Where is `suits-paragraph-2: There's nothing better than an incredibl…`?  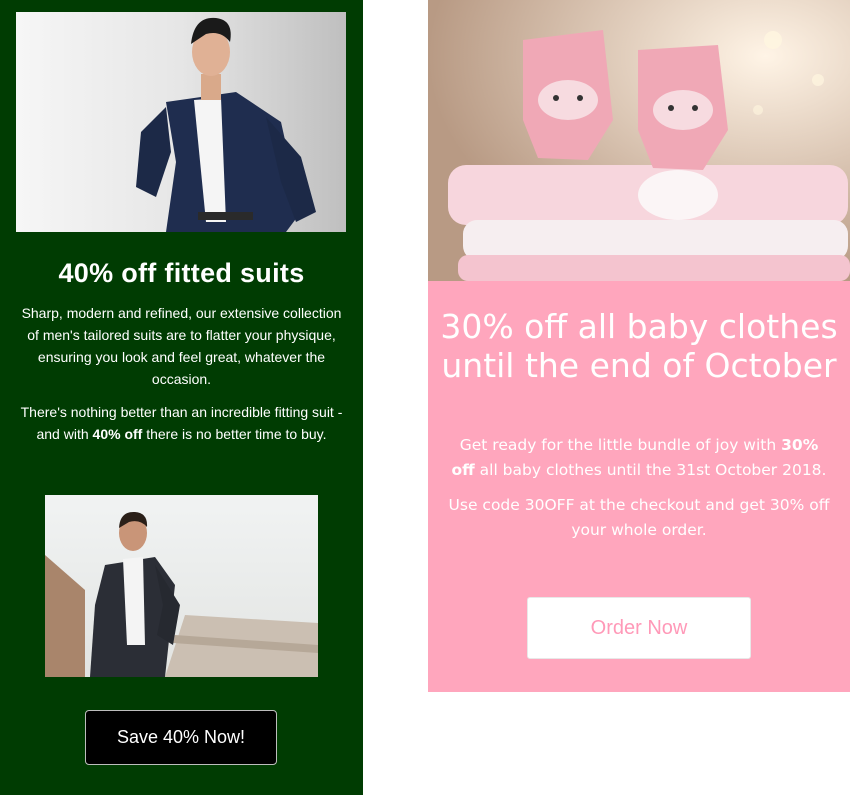 suits-paragraph-2: There's nothing better than an incredibl… is located at coordinates (181, 423).